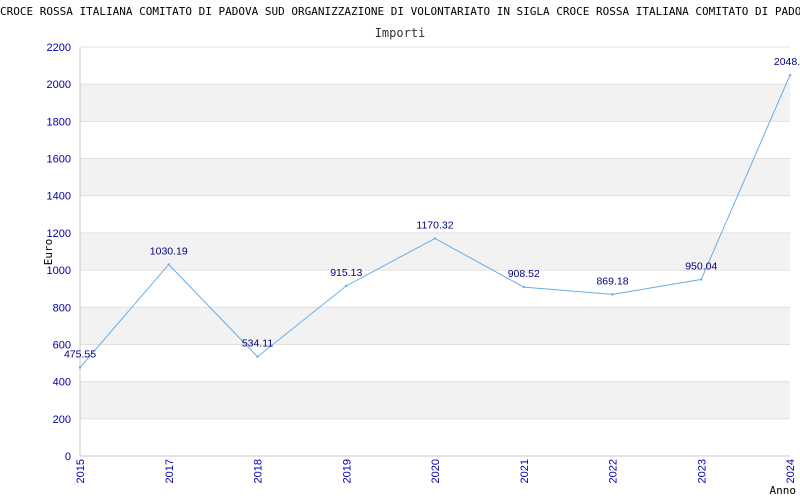 This screenshot has height=500, width=800. What do you see at coordinates (702, 471) in the screenshot?
I see `x-tick-label: 2023` at bounding box center [702, 471].